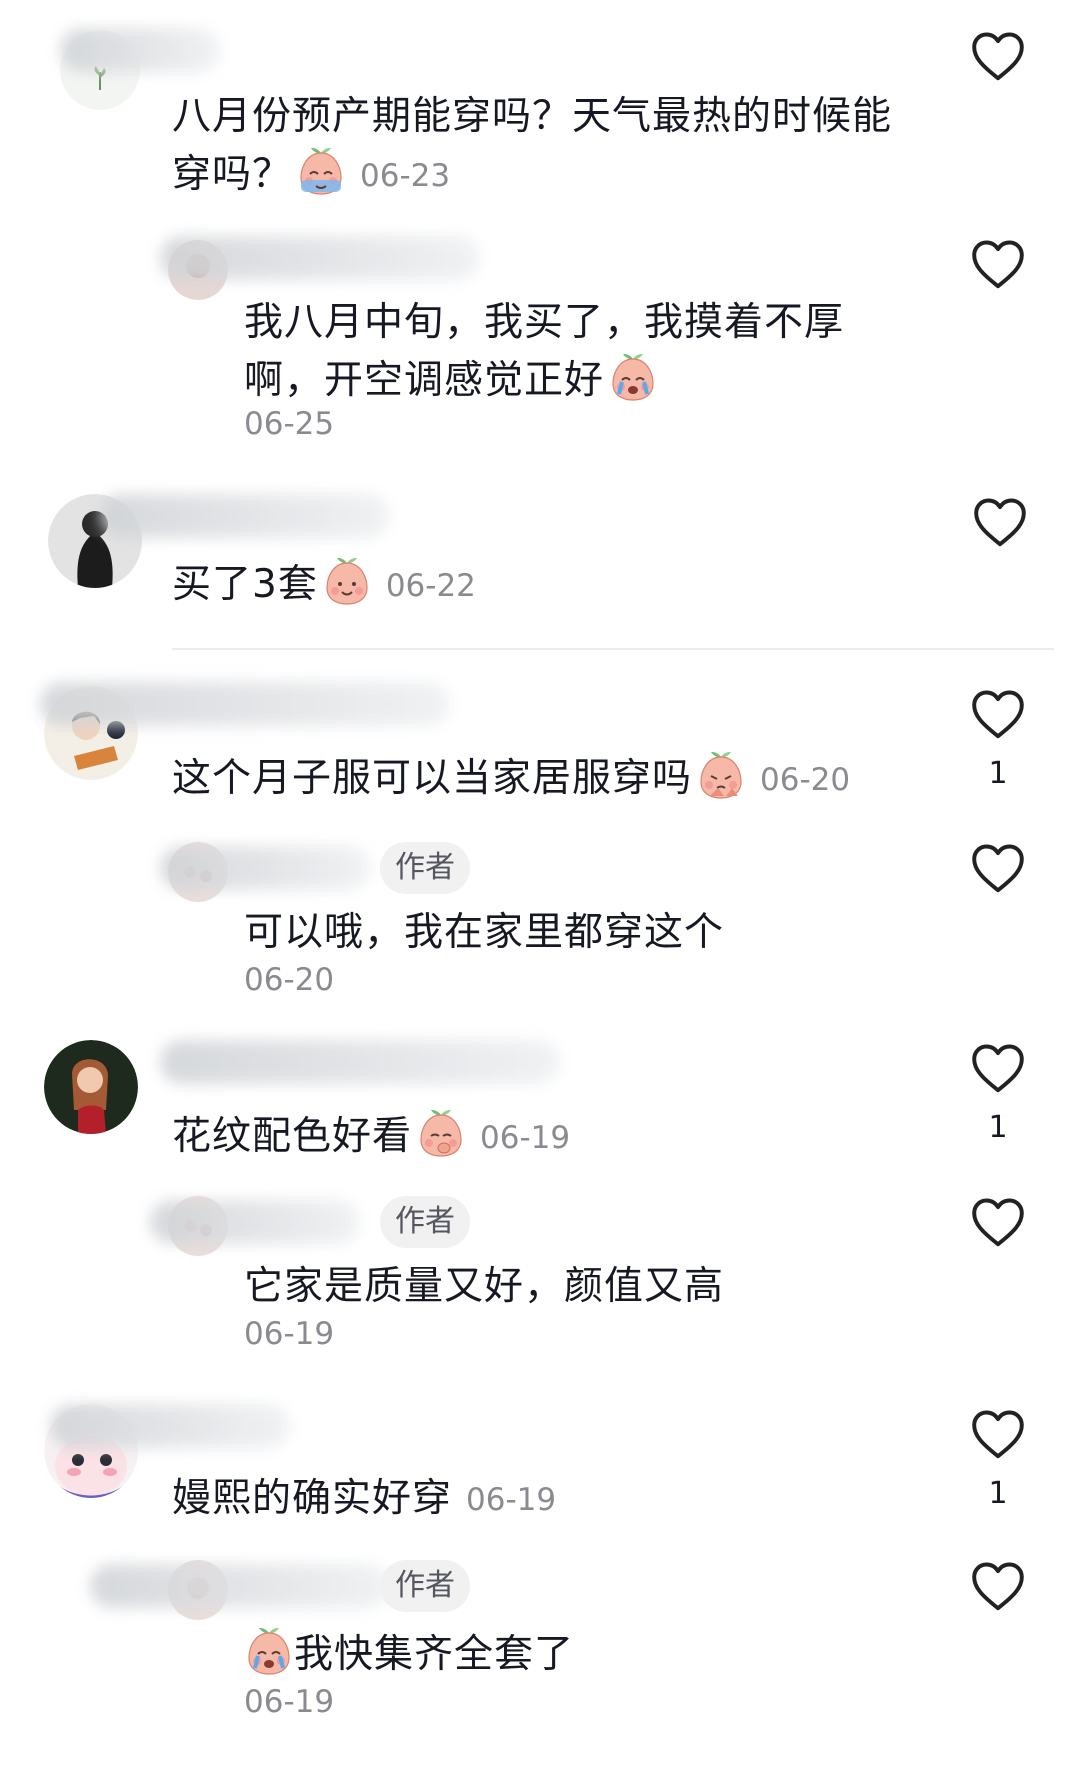 The height and width of the screenshot is (1768, 1080). Describe the element at coordinates (430, 586) in the screenshot. I see `comment-date: 06-22` at that location.